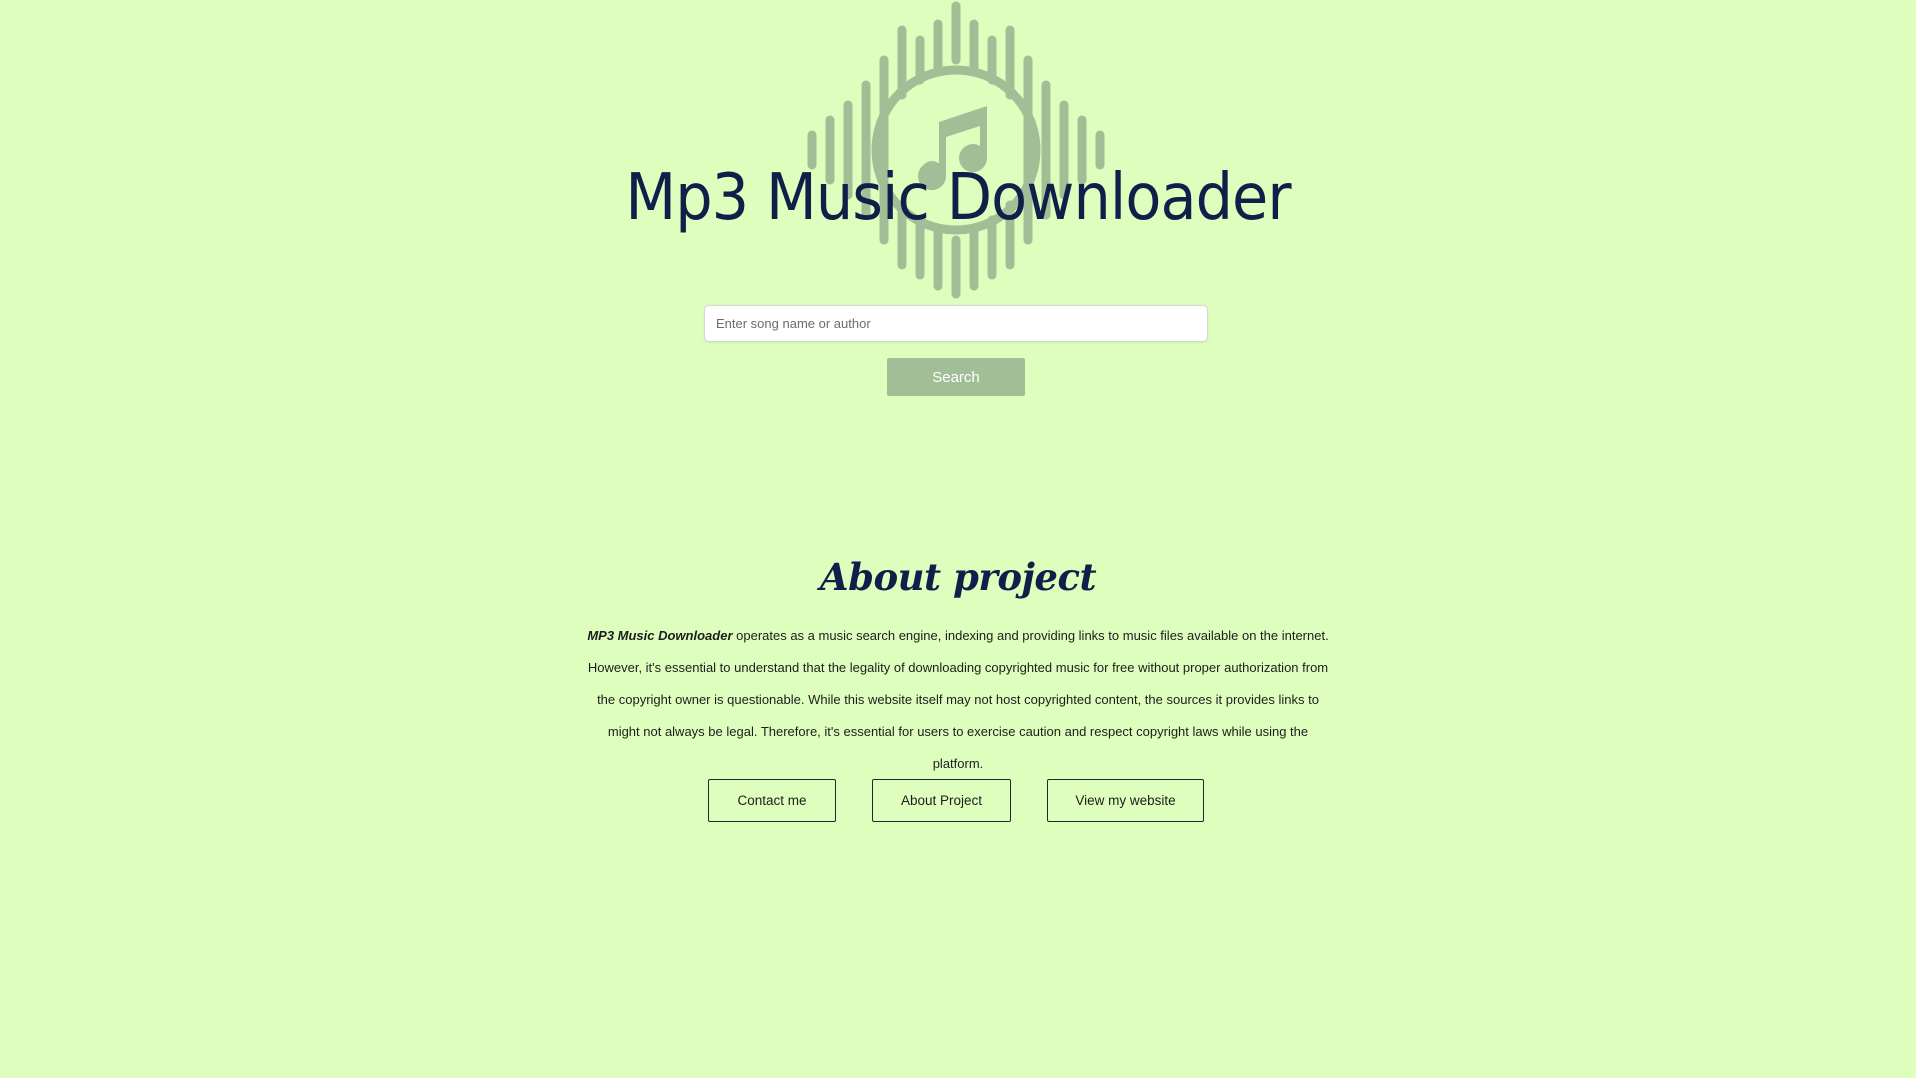  What do you see at coordinates (958, 198) in the screenshot?
I see `page-title: Mp3 Music Downloader` at bounding box center [958, 198].